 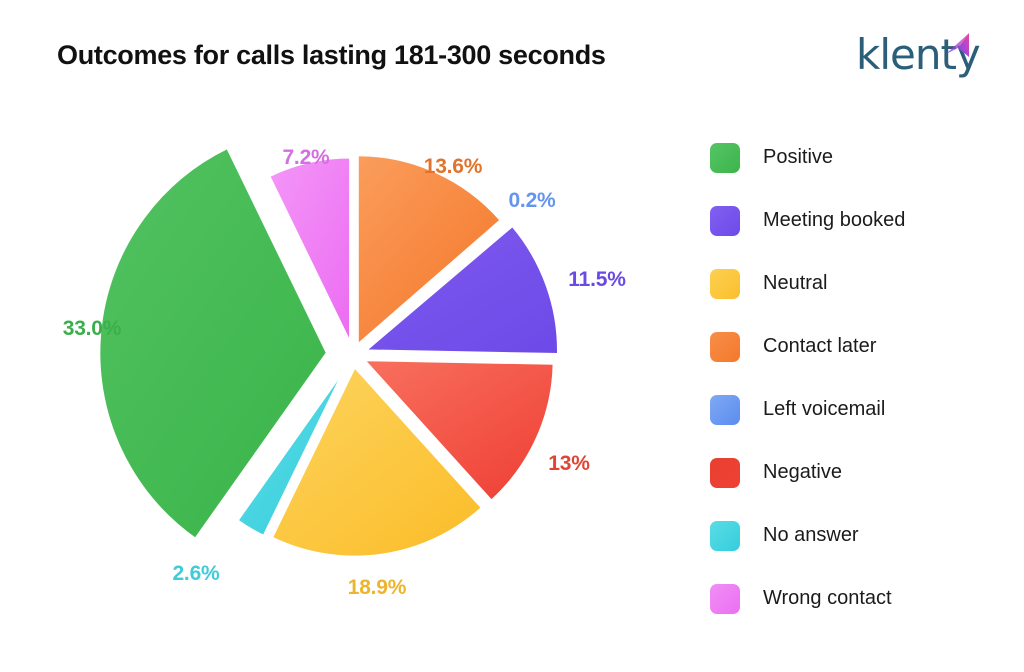 I want to click on legend-label: Contact later, so click(x=820, y=346).